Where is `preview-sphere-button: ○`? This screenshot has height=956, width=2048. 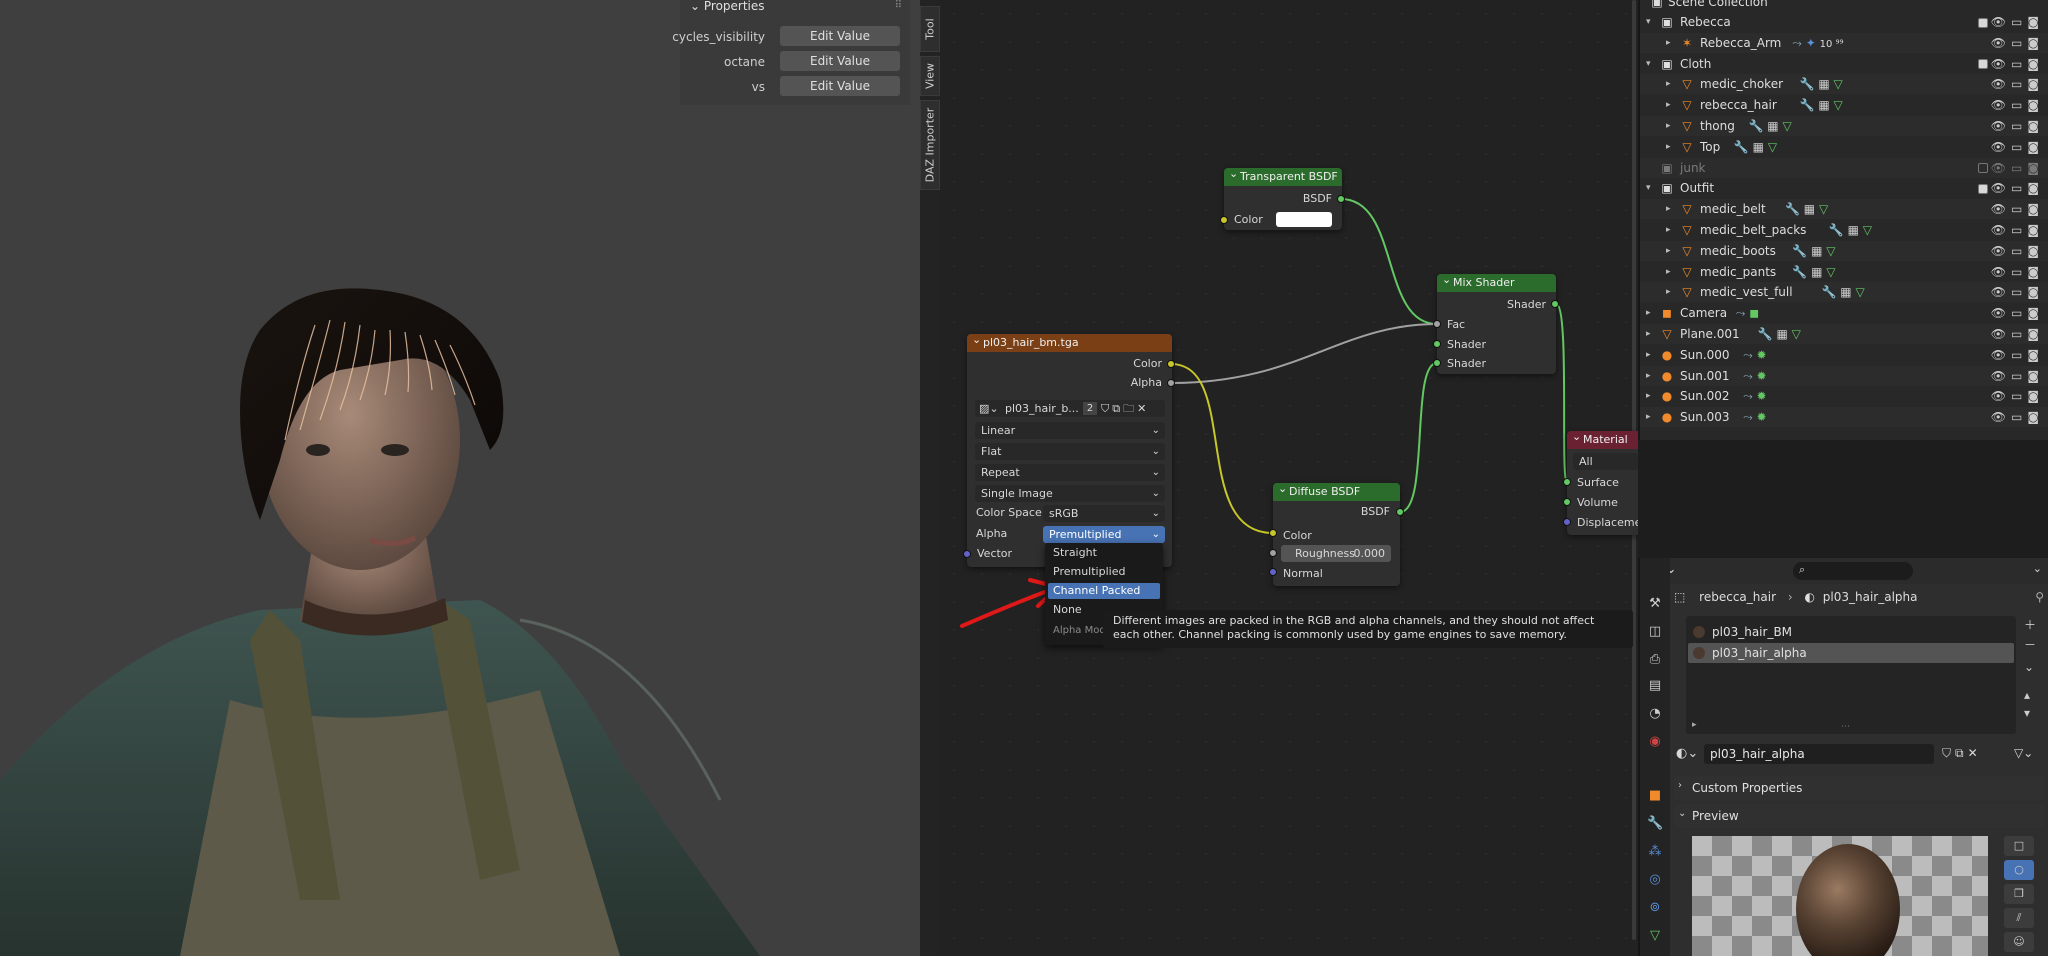 preview-sphere-button: ○ is located at coordinates (2019, 870).